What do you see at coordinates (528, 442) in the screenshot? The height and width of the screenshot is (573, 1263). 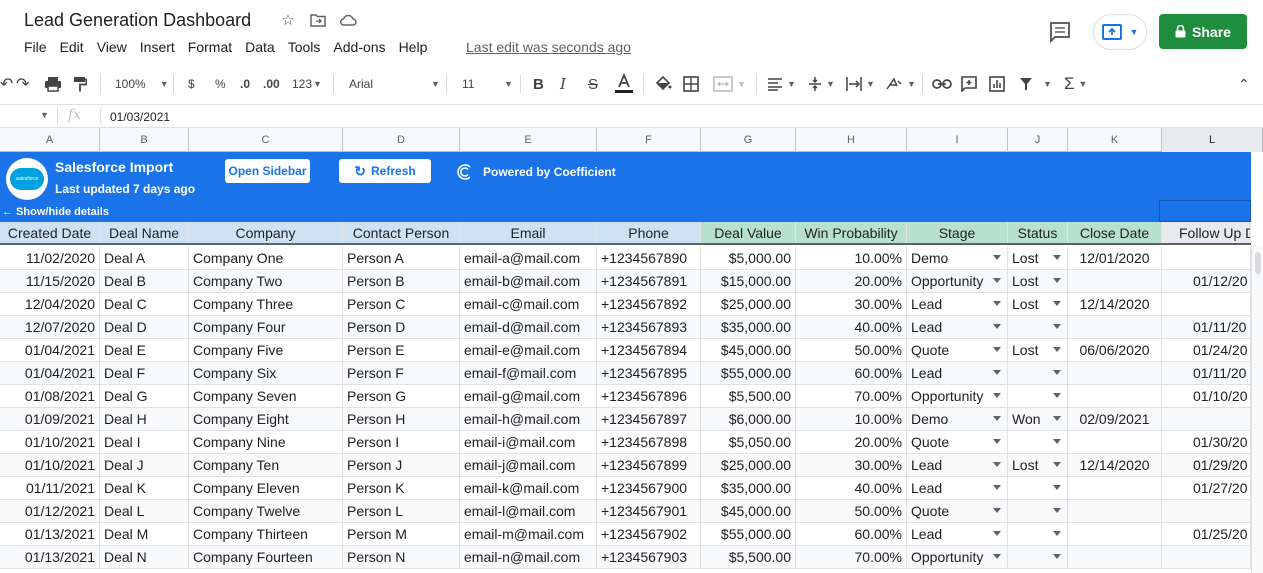 I see `cell-email: email-i@mail.com` at bounding box center [528, 442].